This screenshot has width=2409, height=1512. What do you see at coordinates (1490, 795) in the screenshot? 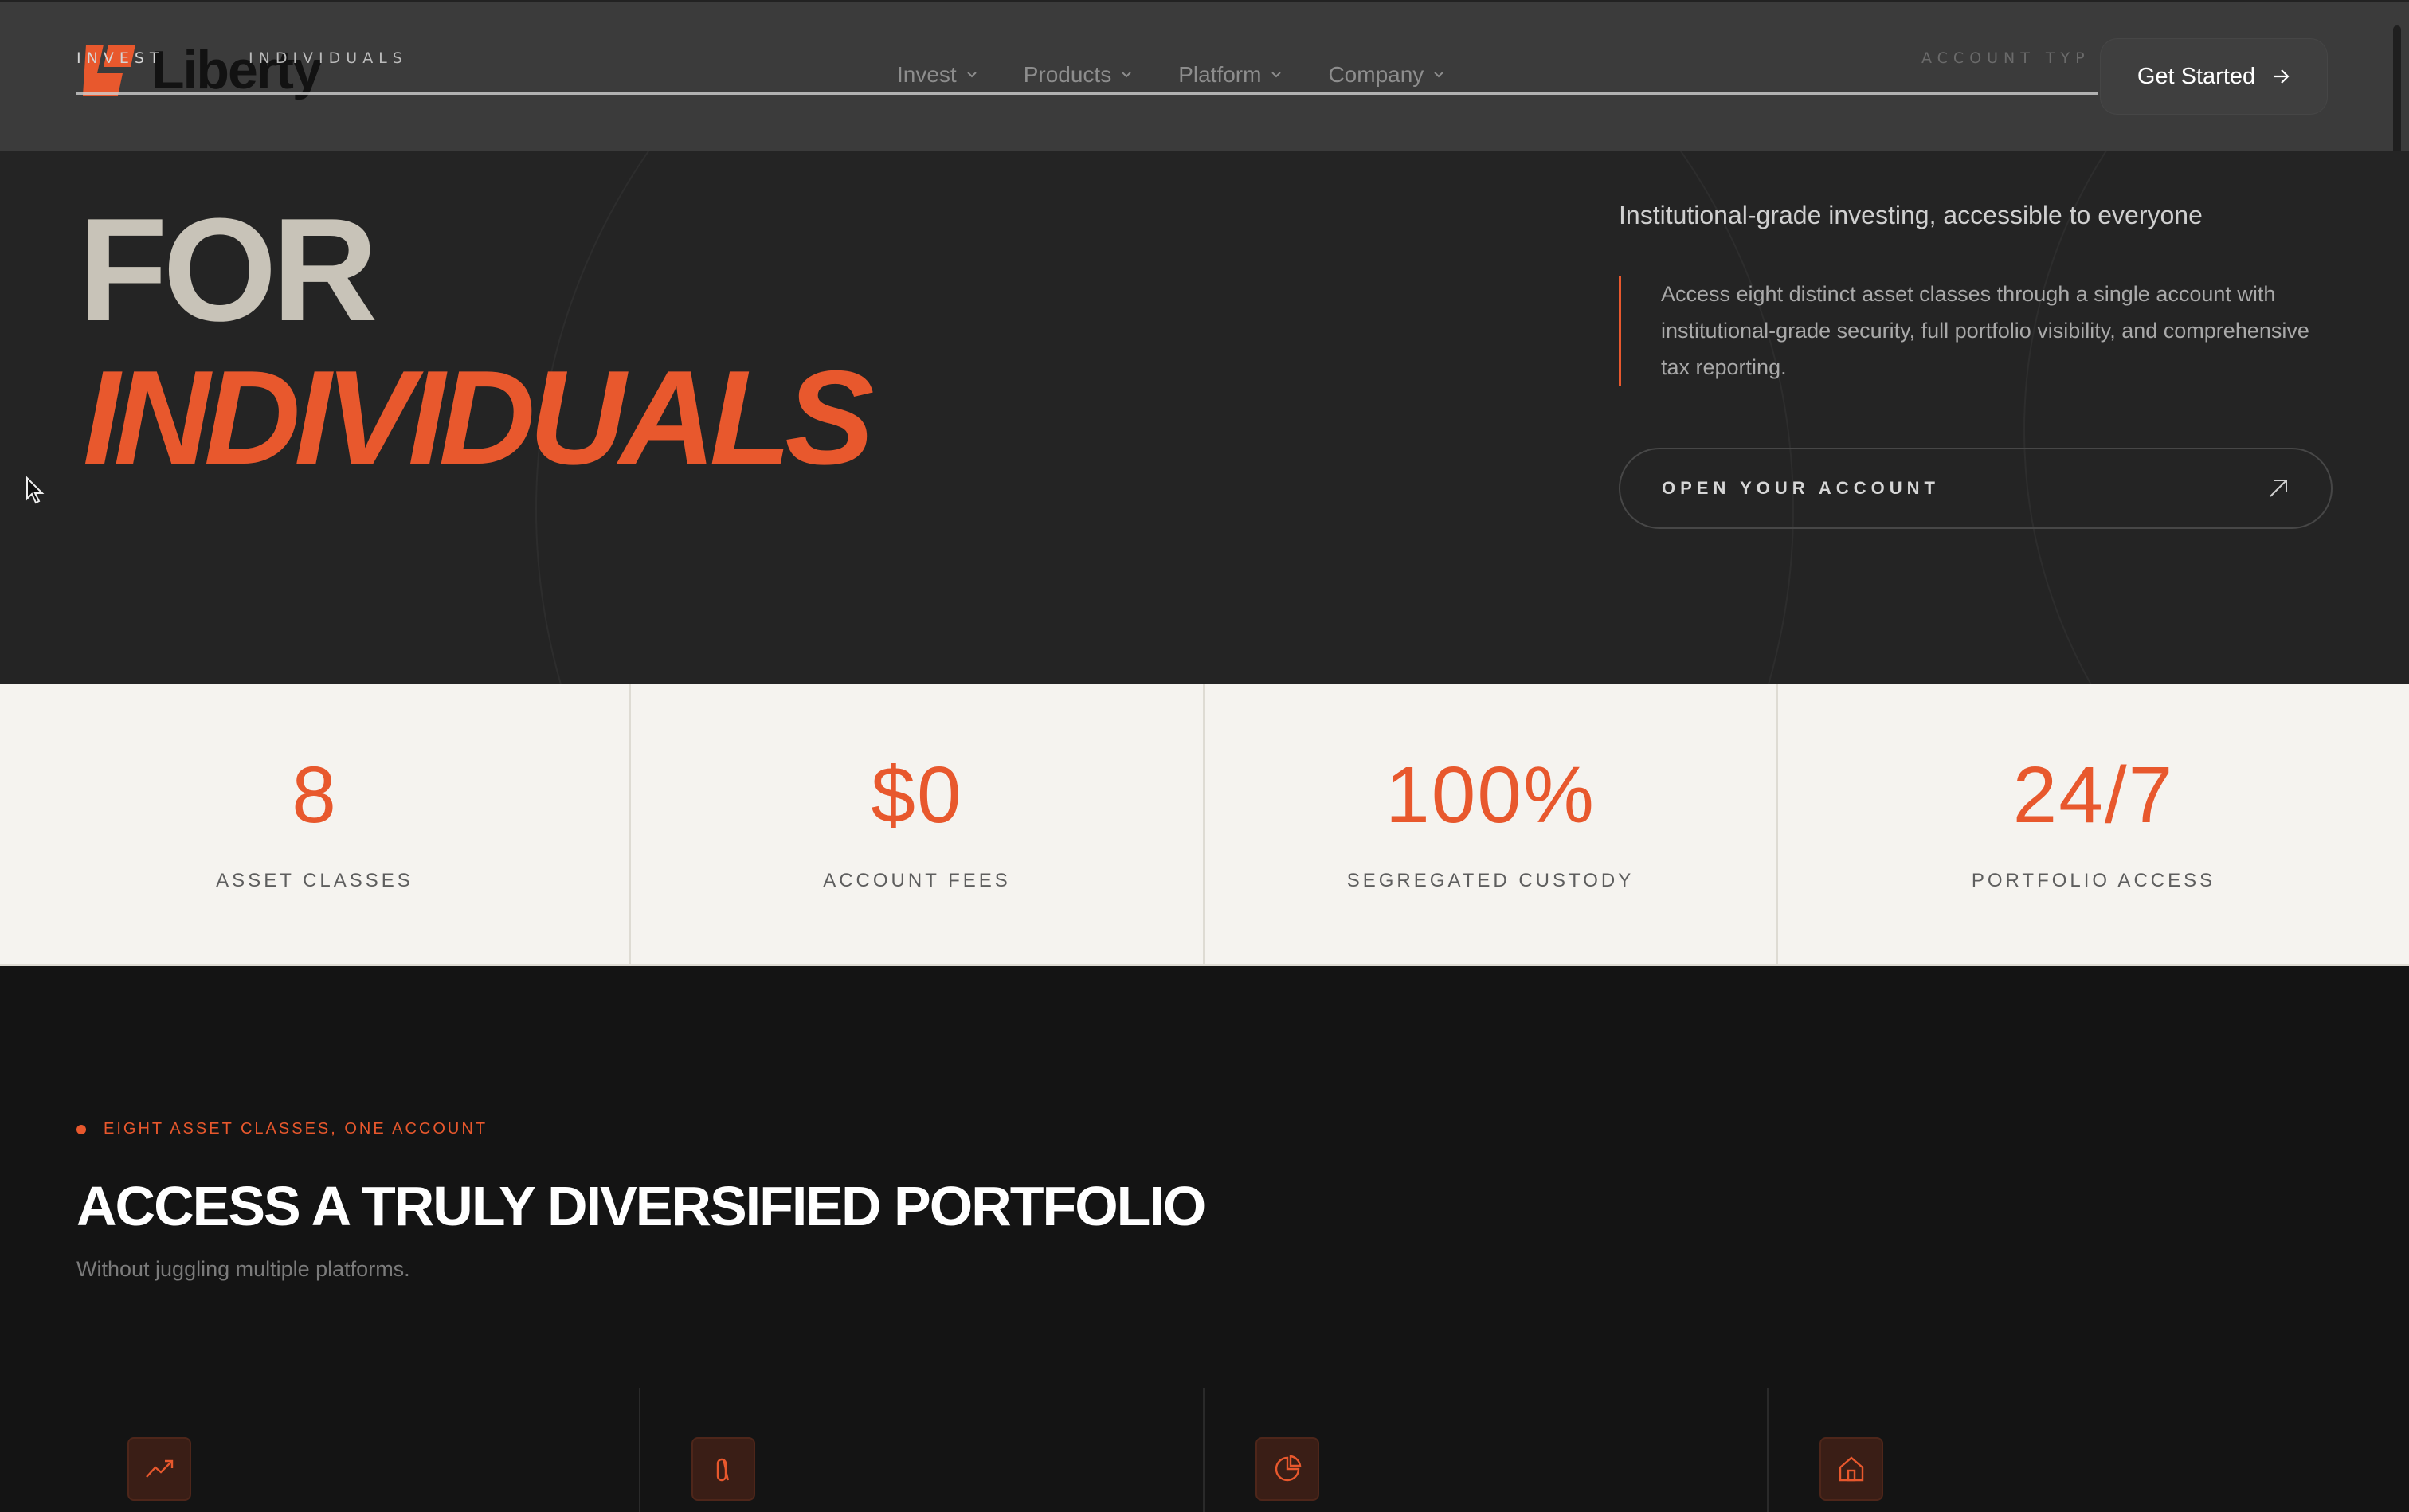
I see `stat-value: 100%` at bounding box center [1490, 795].